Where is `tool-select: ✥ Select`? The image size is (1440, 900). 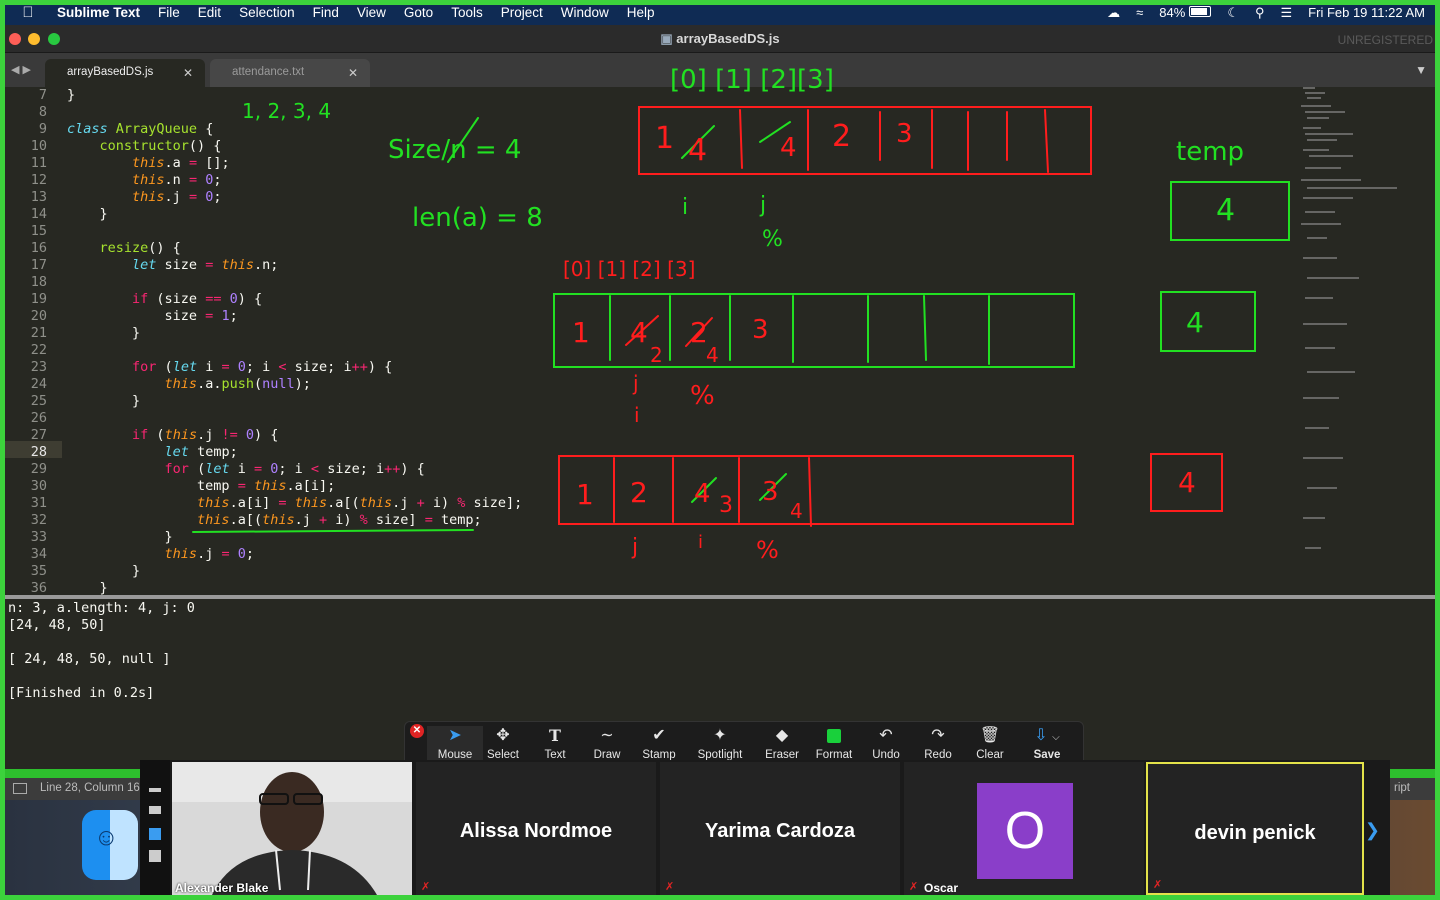 tool-select: ✥ Select is located at coordinates (503, 745).